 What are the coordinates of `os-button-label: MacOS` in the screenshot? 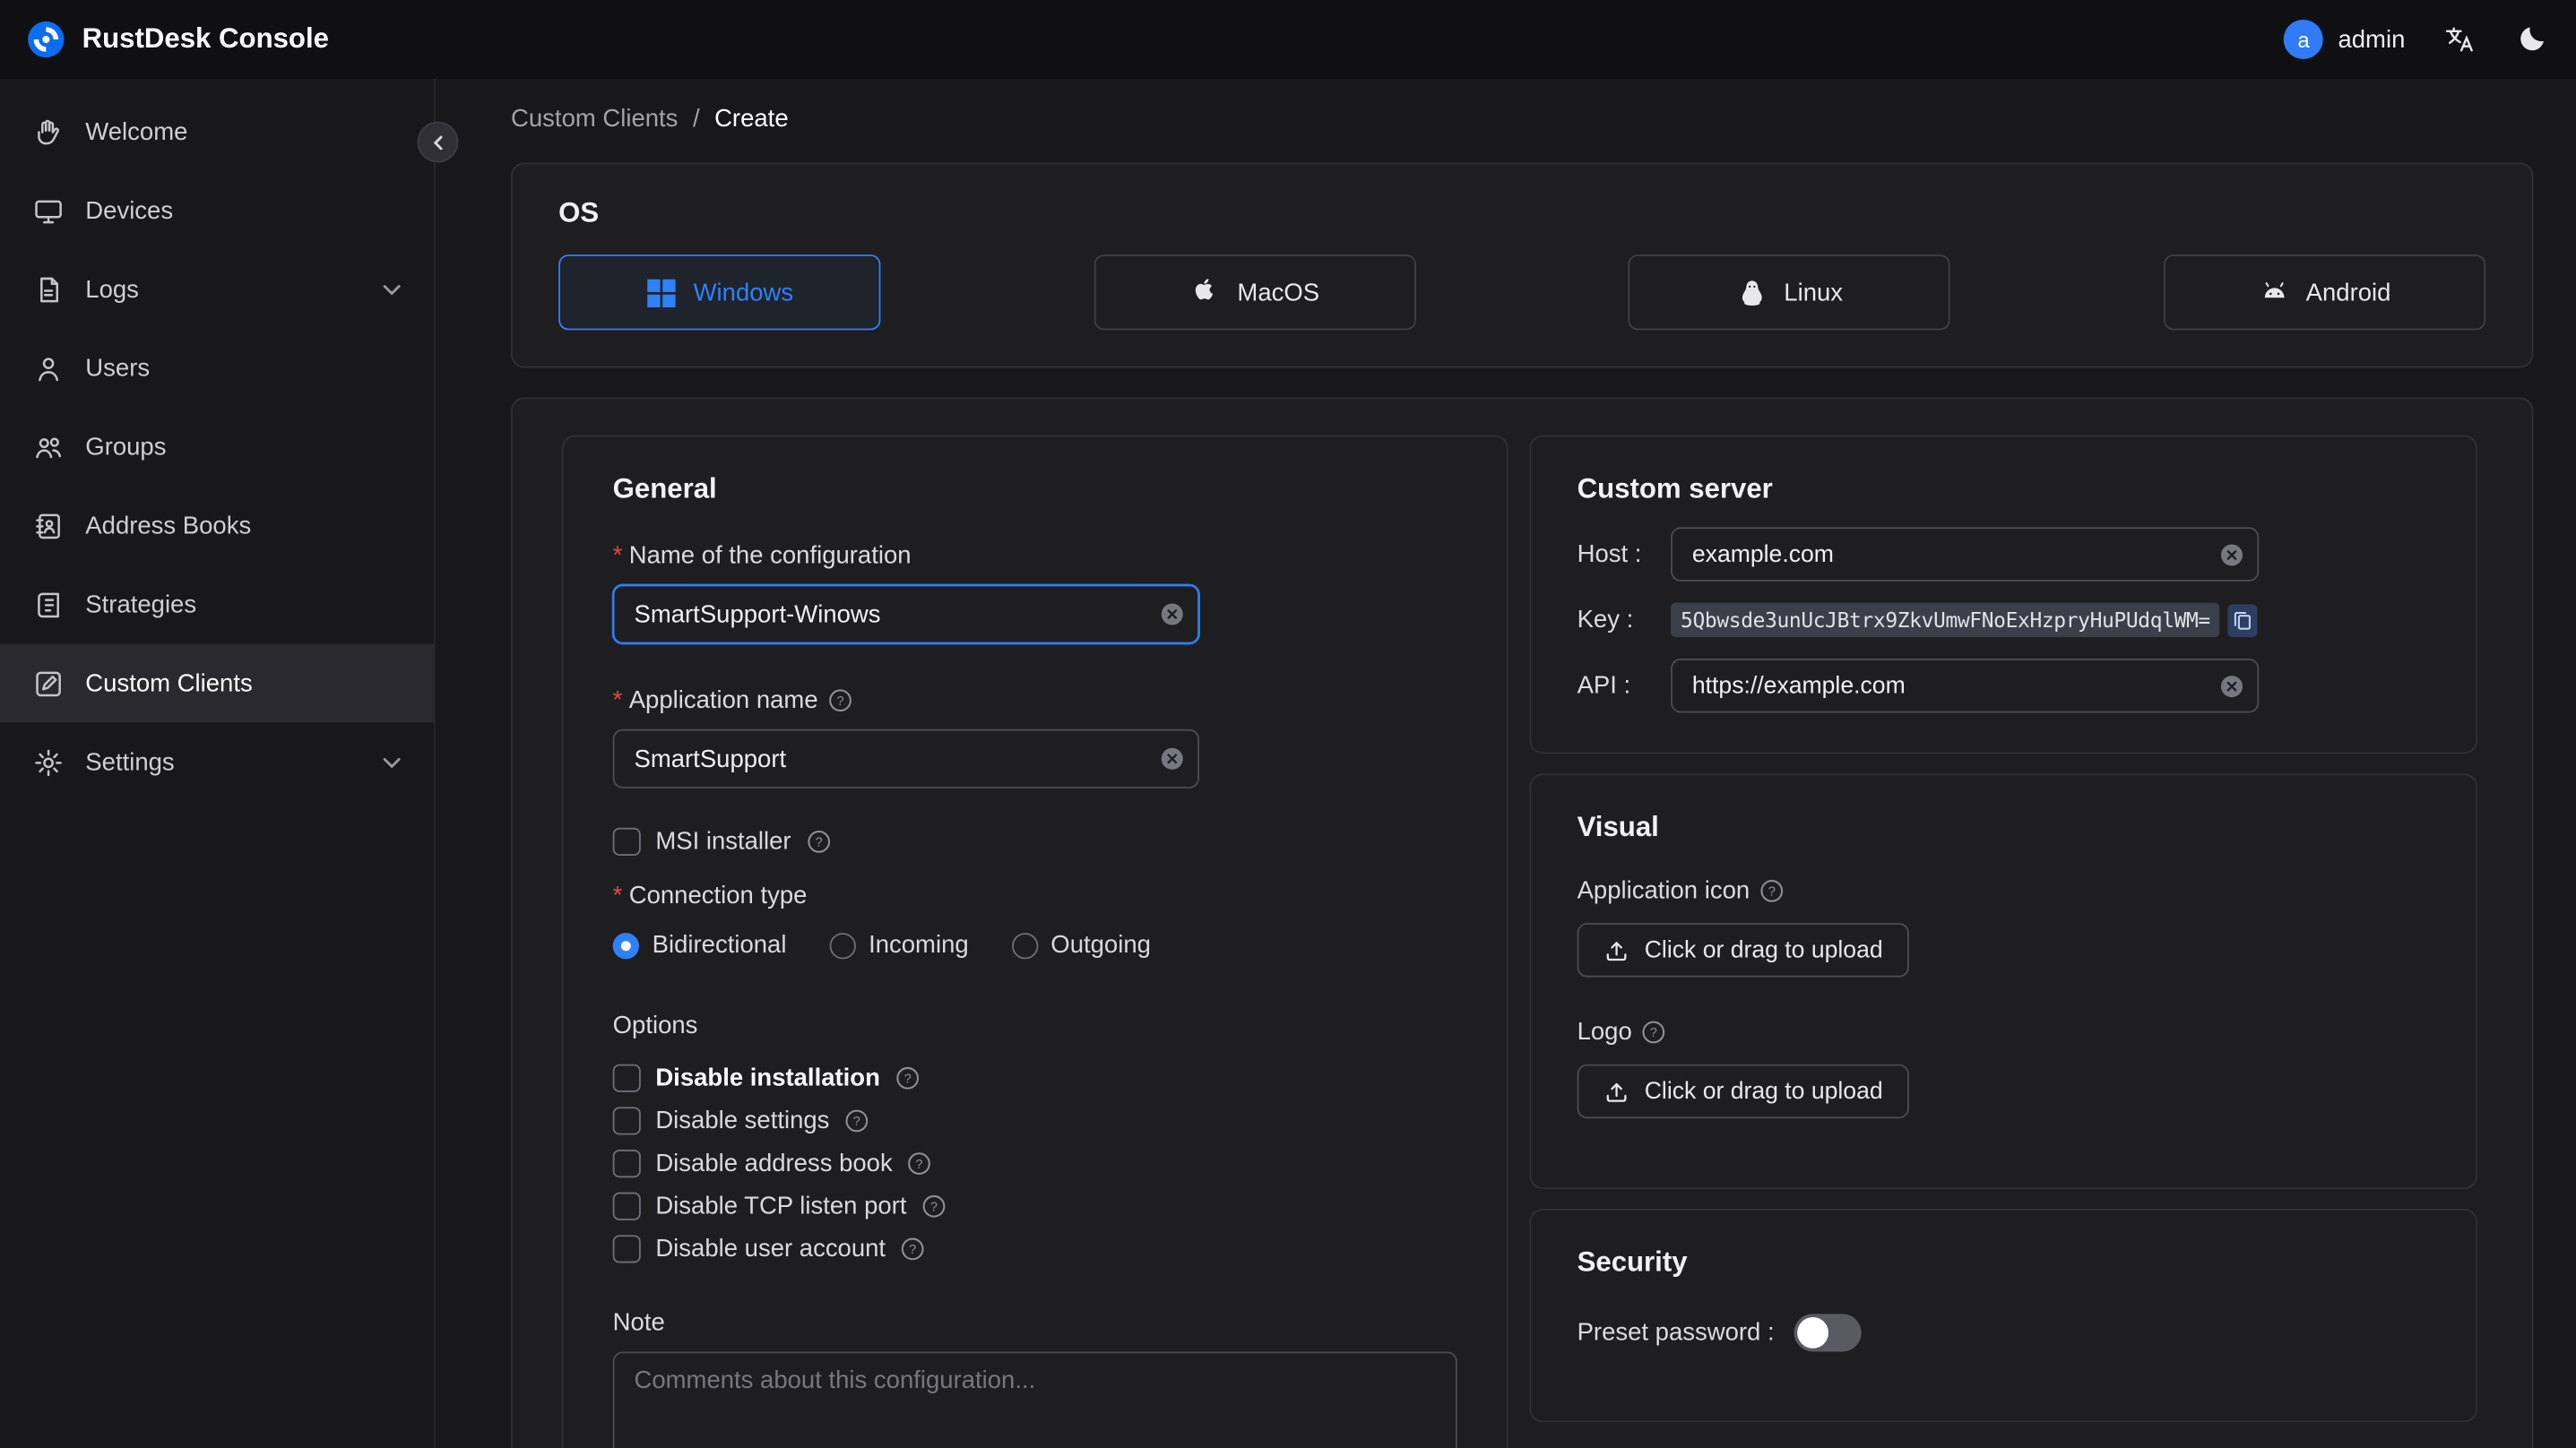 It's located at (1278, 292).